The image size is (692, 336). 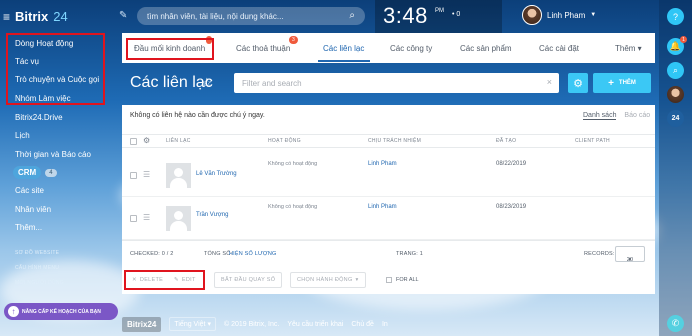 I want to click on language-select: Tiếng Việt ▾, so click(x=192, y=324).